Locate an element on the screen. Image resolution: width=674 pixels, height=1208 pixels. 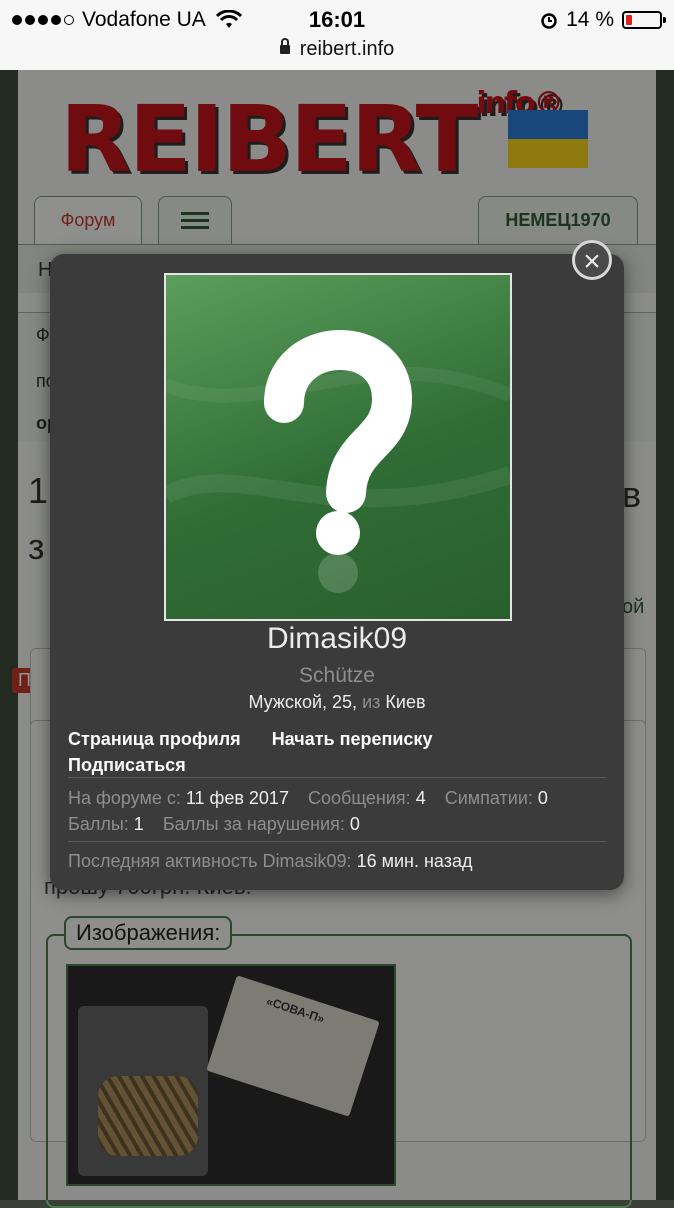
points-value: 1 is located at coordinates (139, 824).